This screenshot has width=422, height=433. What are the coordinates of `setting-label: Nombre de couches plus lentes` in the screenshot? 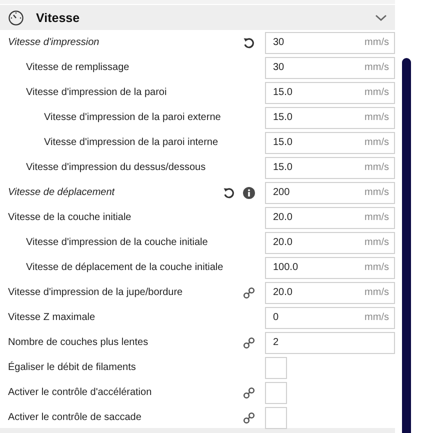 It's located at (79, 342).